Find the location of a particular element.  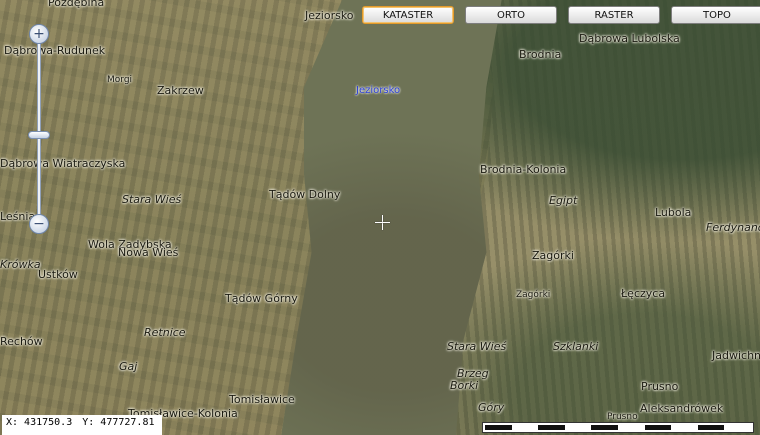

place-label: Aleksandrówek is located at coordinates (682, 408).